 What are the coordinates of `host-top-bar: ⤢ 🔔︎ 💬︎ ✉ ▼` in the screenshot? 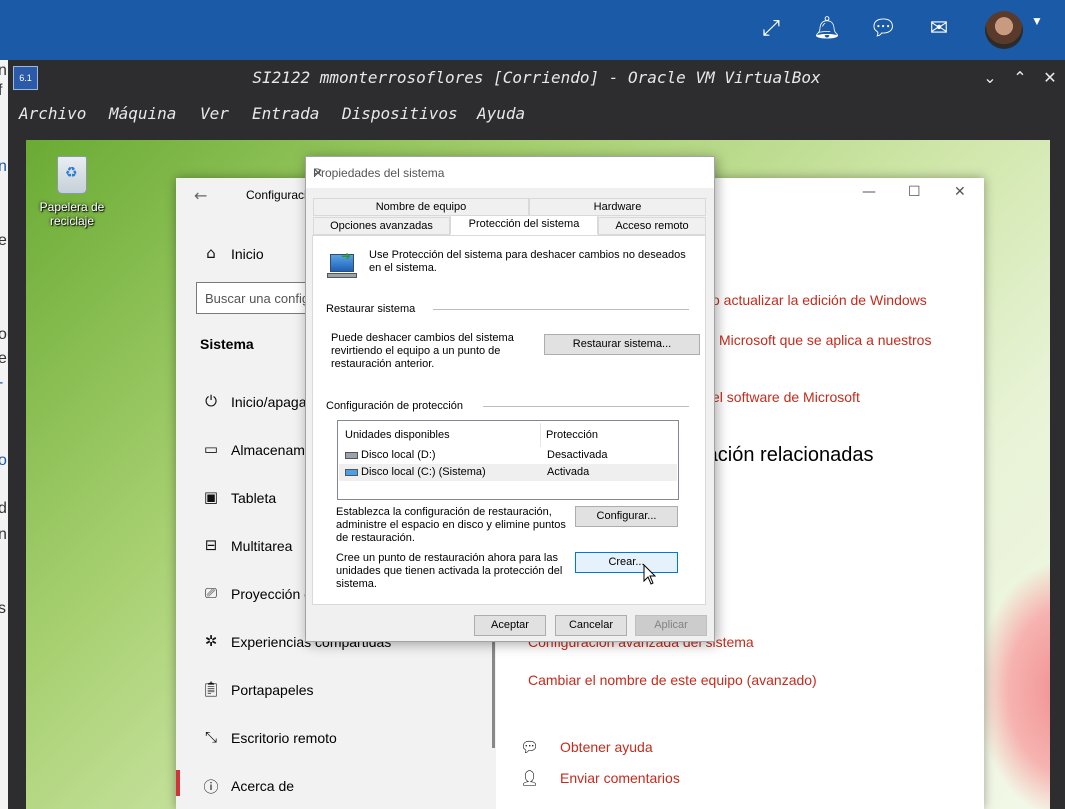 It's located at (532, 30).